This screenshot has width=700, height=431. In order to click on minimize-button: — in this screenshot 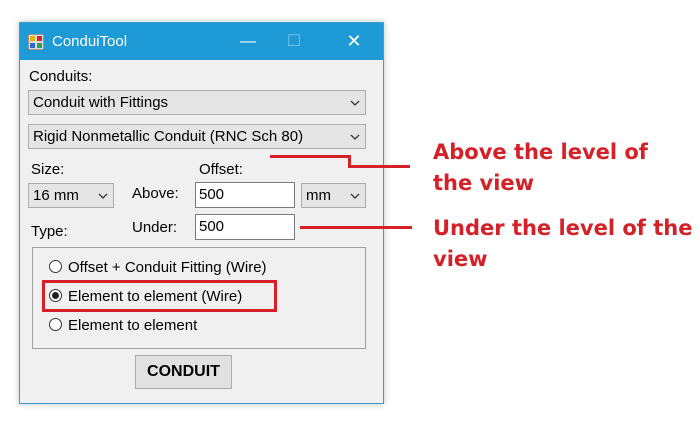, I will do `click(248, 41)`.